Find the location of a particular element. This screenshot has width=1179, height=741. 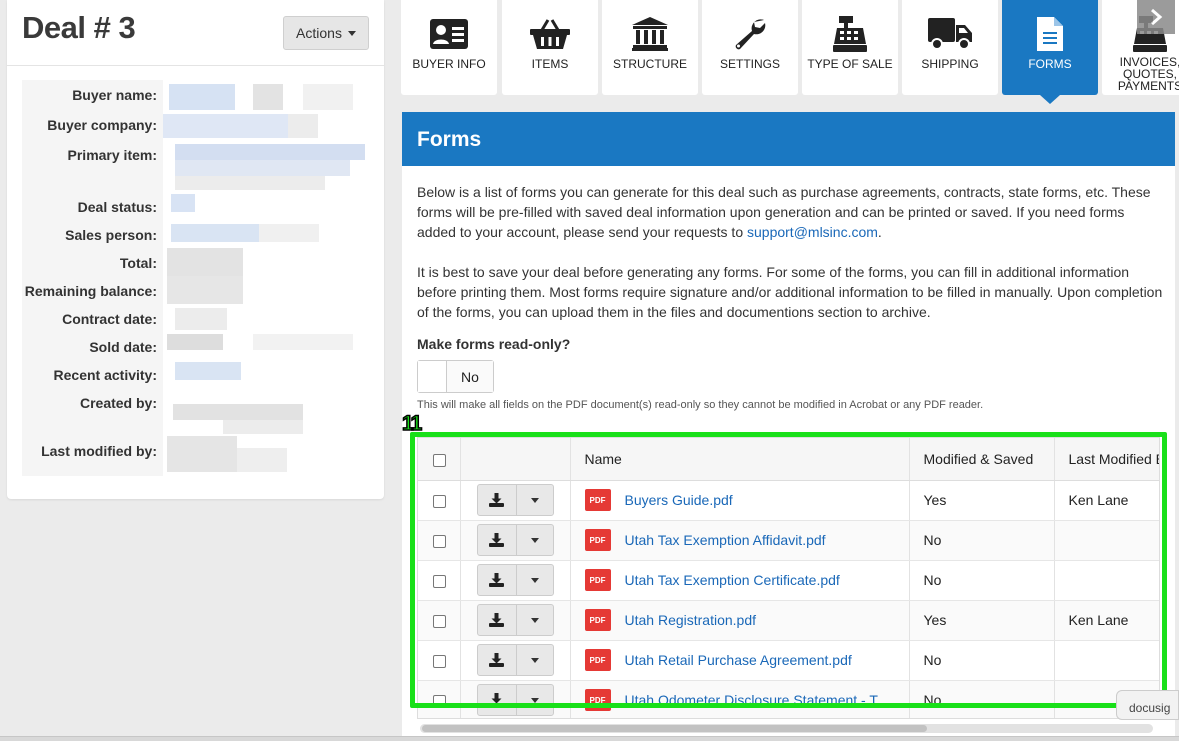

recent-activity-value-redacted is located at coordinates (270, 374).